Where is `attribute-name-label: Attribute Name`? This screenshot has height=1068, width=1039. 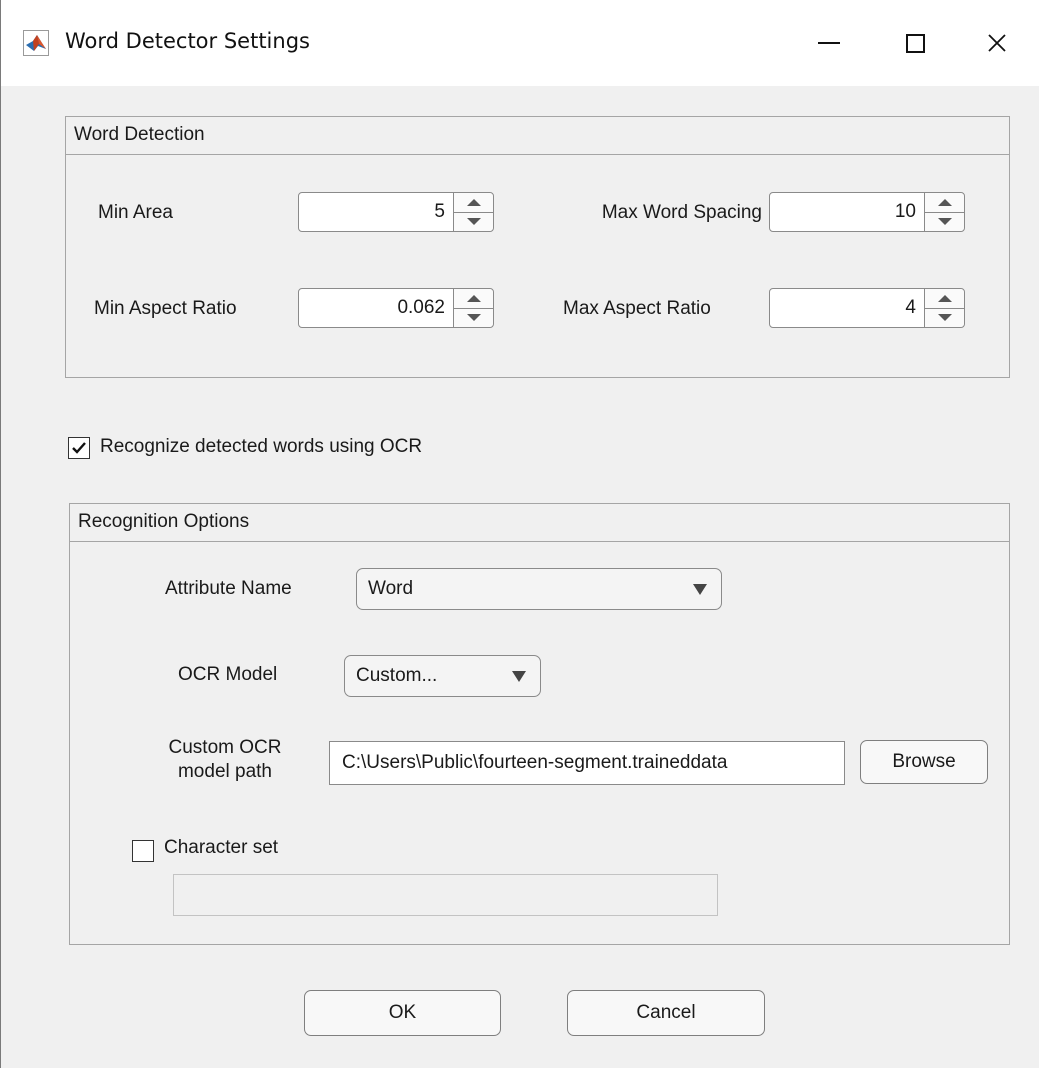
attribute-name-label: Attribute Name is located at coordinates (228, 588).